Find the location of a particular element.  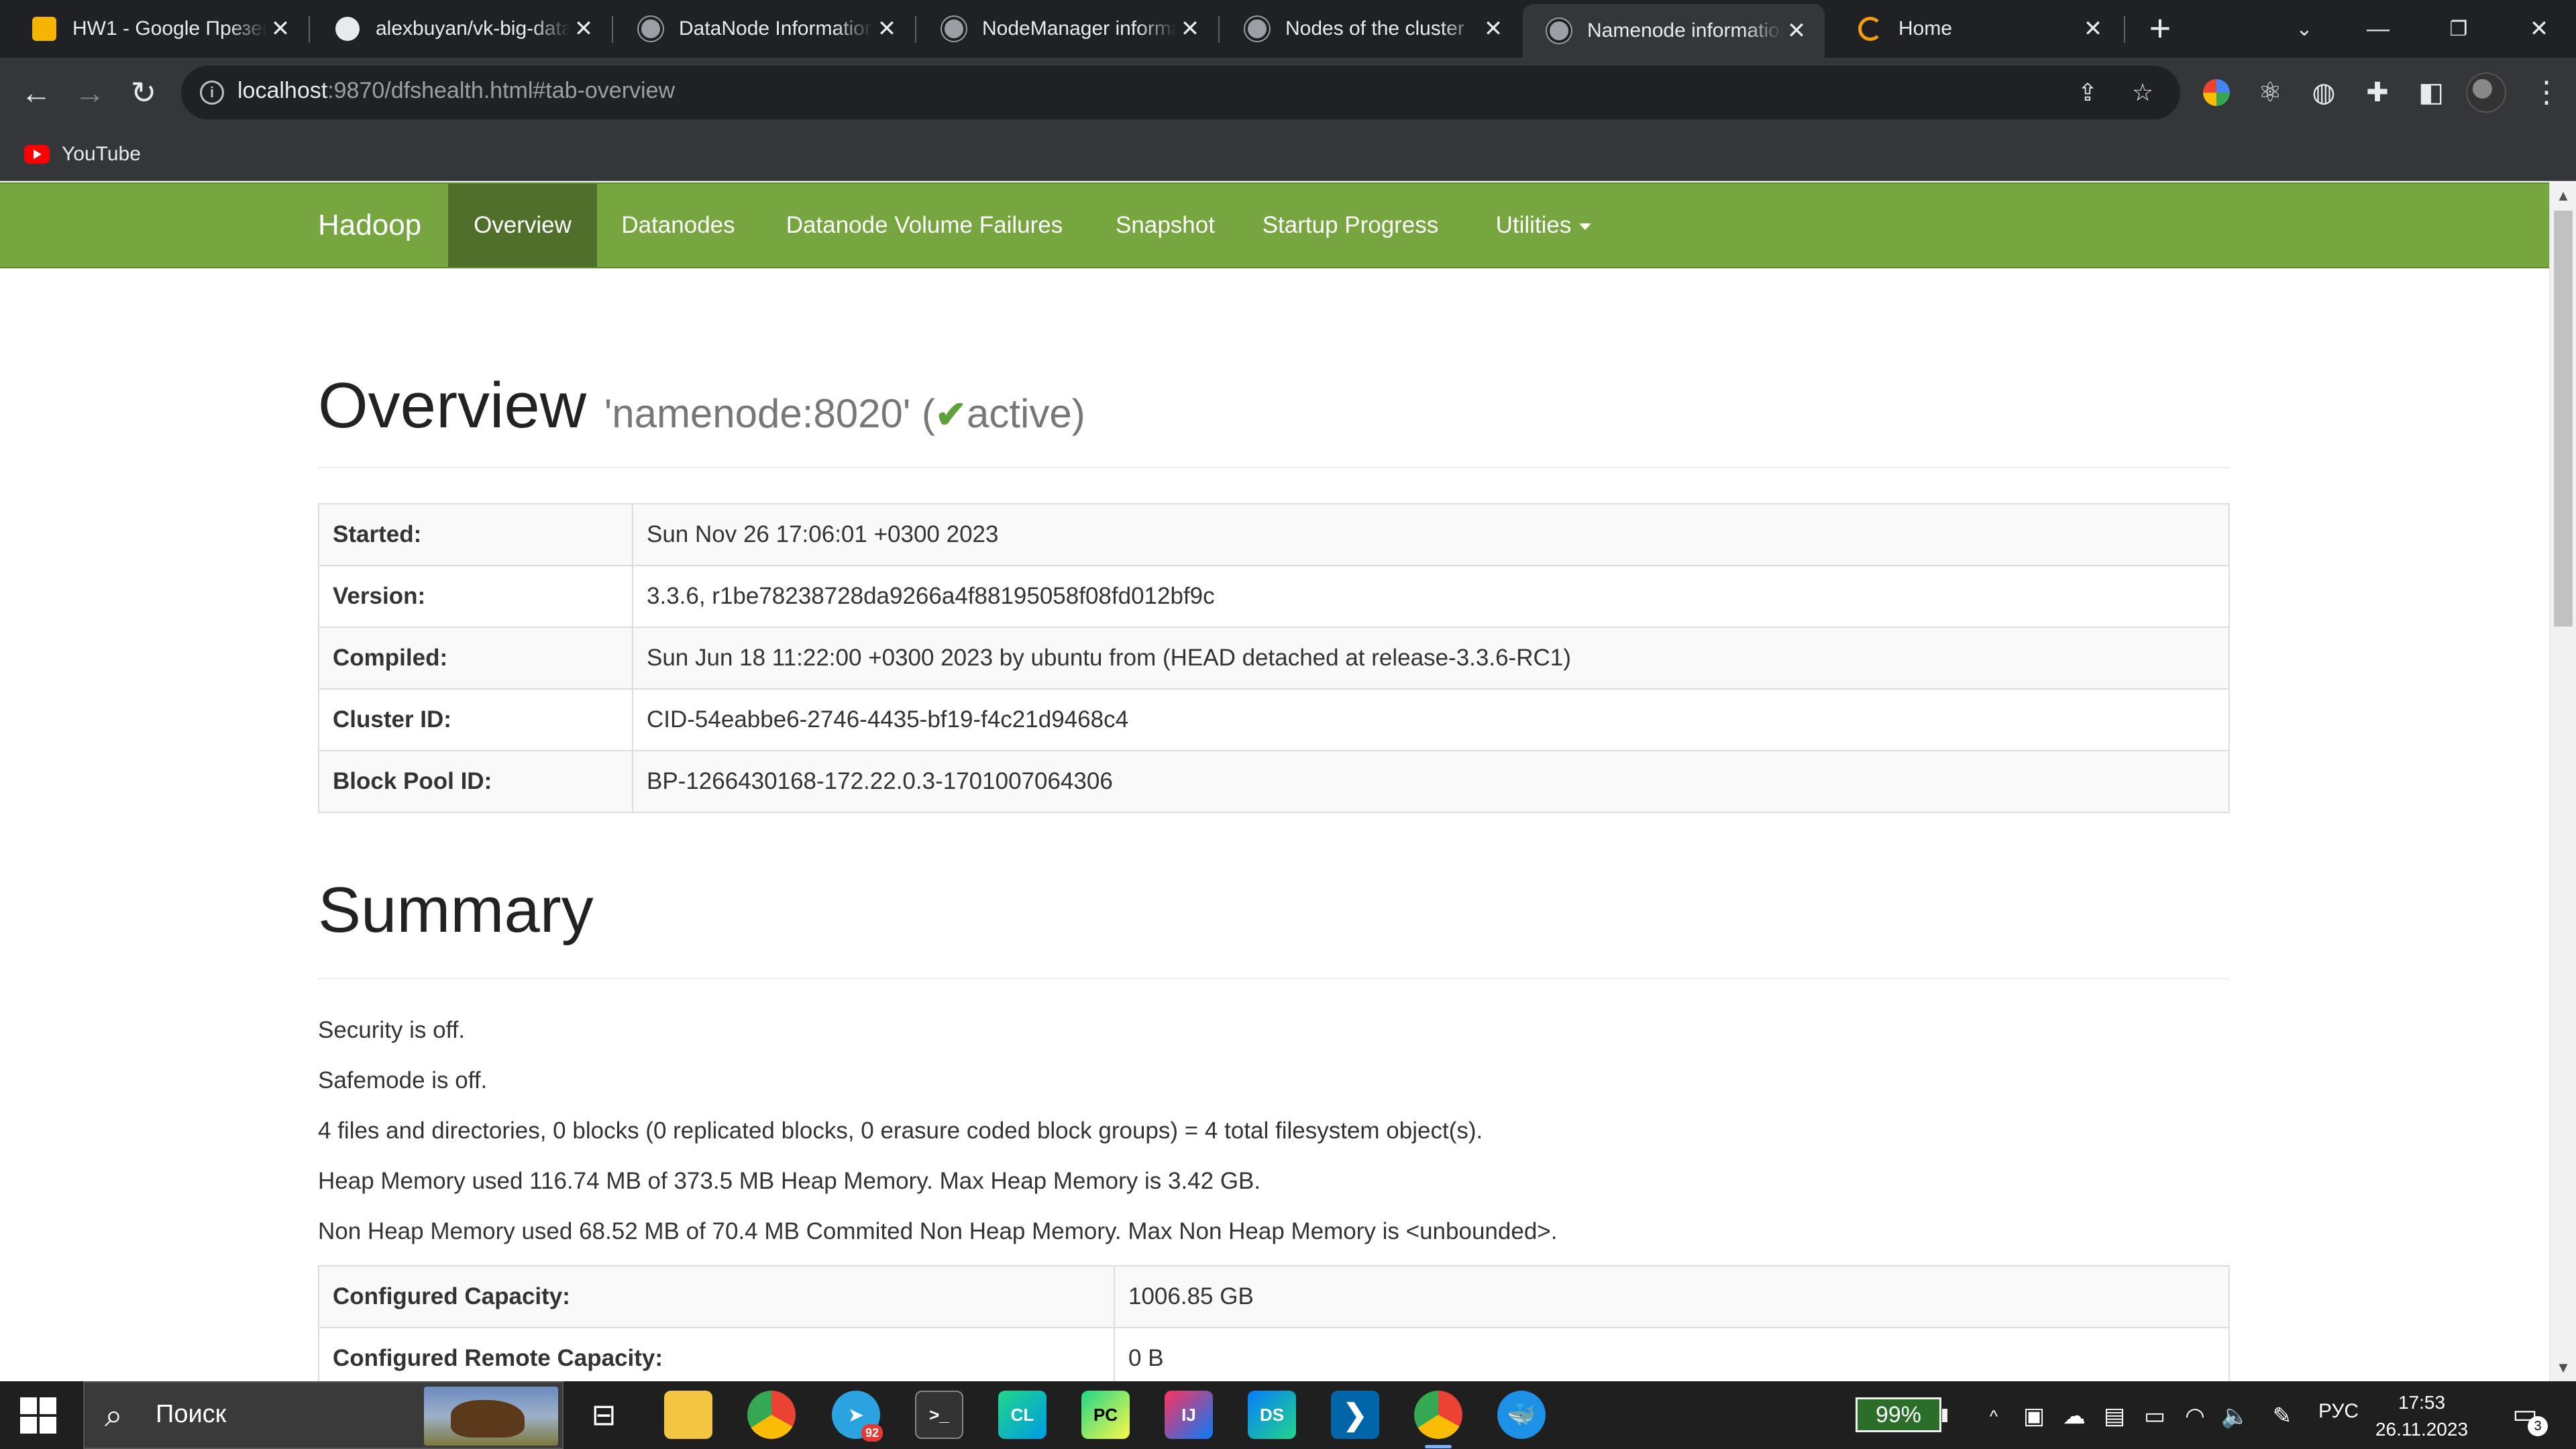

tab-nodes-cluster: Nodes of the cluster ✕ is located at coordinates (1367, 29).